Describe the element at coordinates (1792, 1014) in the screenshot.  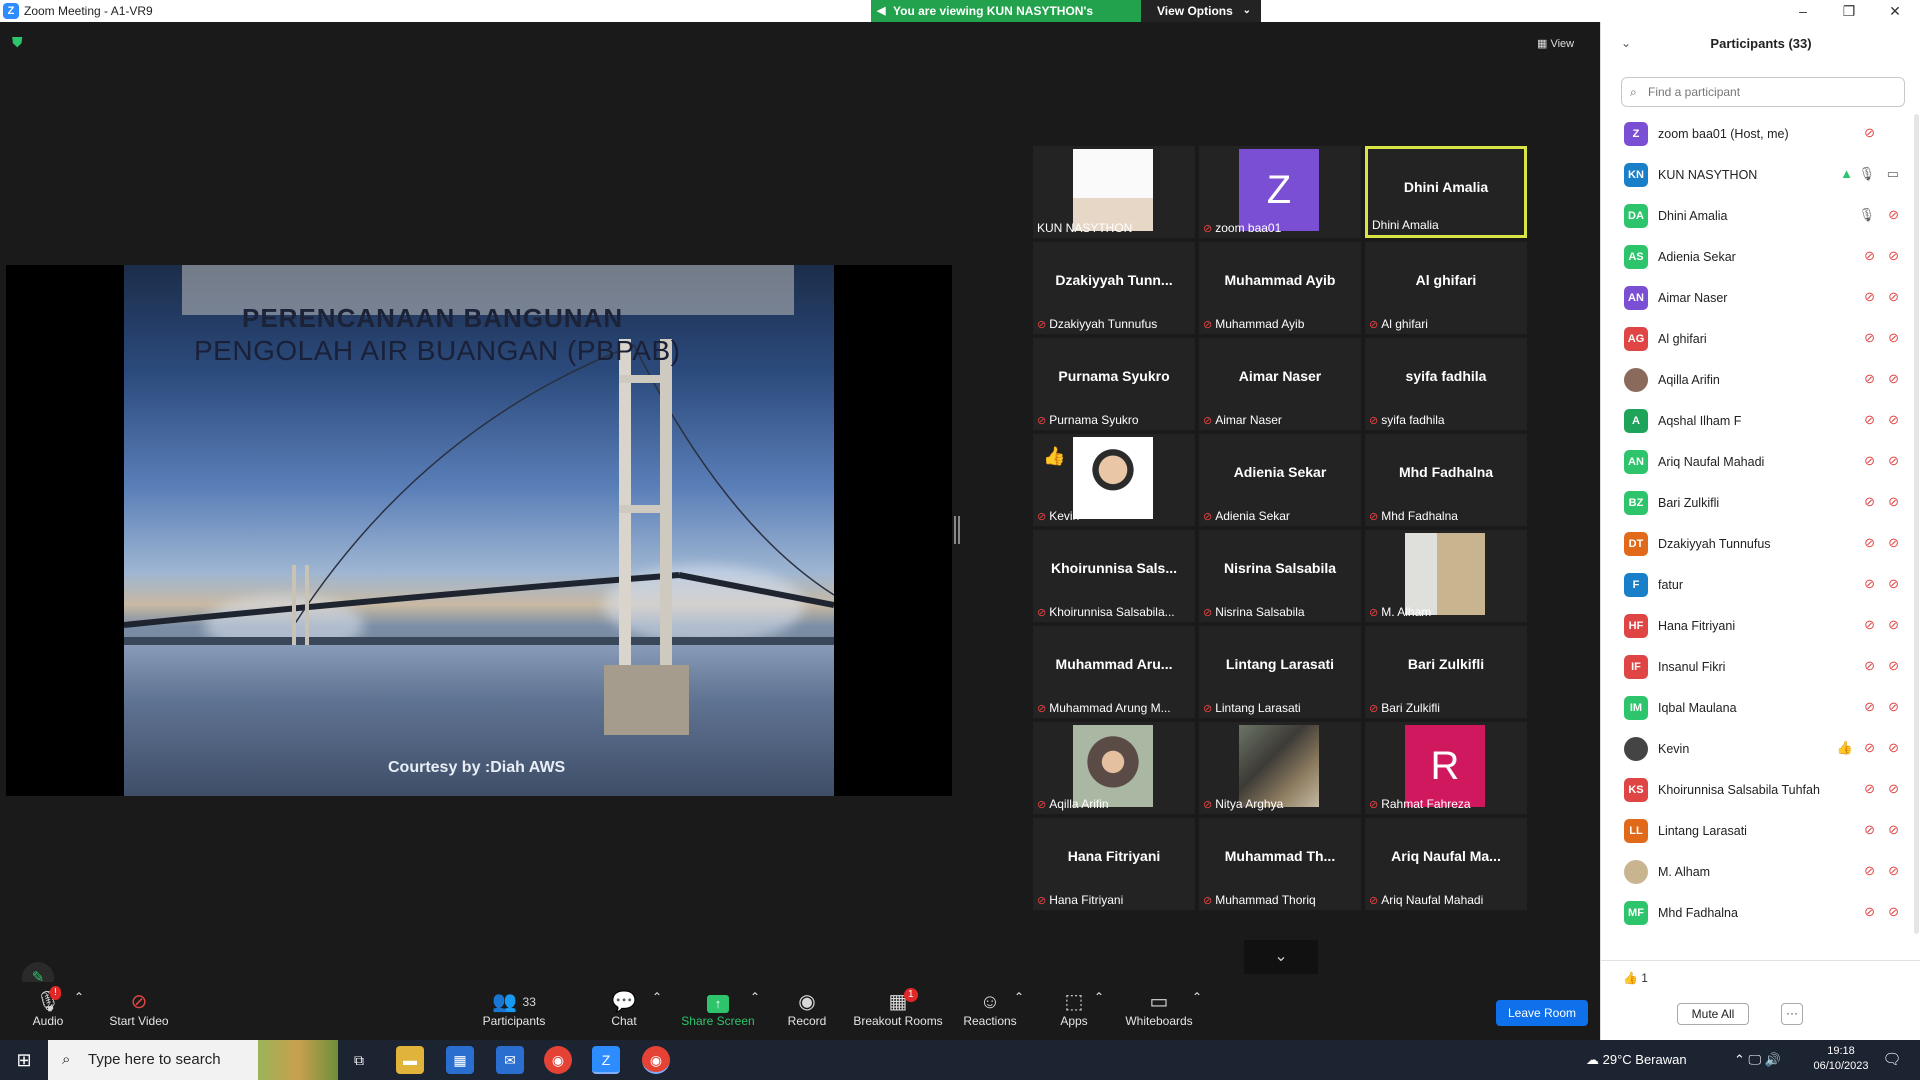
I see `more-options-button: ···` at that location.